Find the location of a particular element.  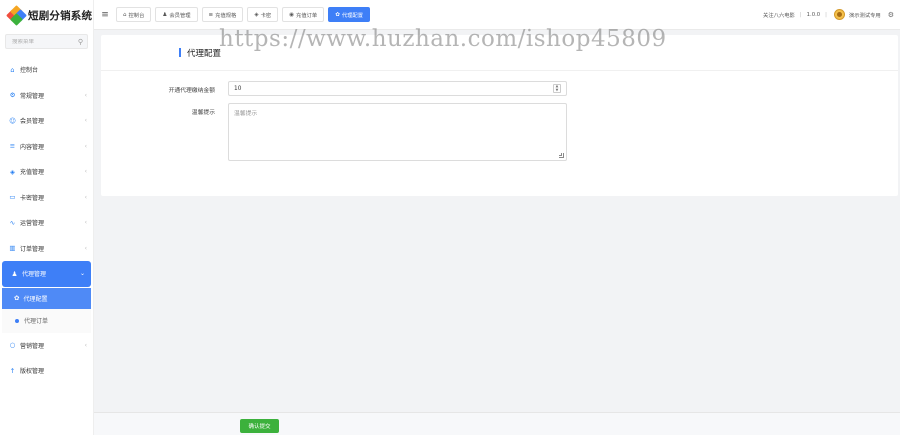

sidebar-subitem-agent-config: ✿ 代理配置 is located at coordinates (46, 298).